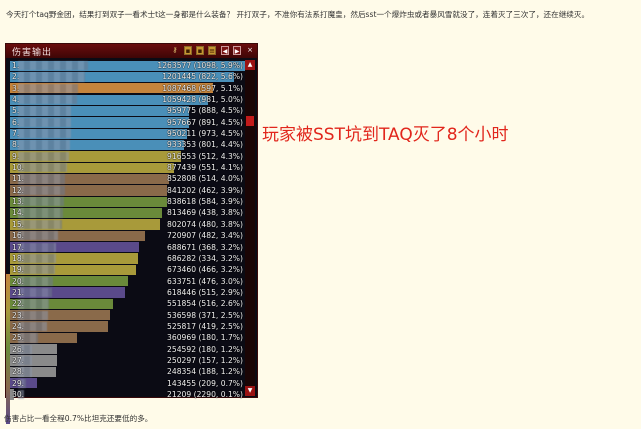 The width and height of the screenshot is (641, 429). I want to click on row-rank: 27., so click(18, 360).